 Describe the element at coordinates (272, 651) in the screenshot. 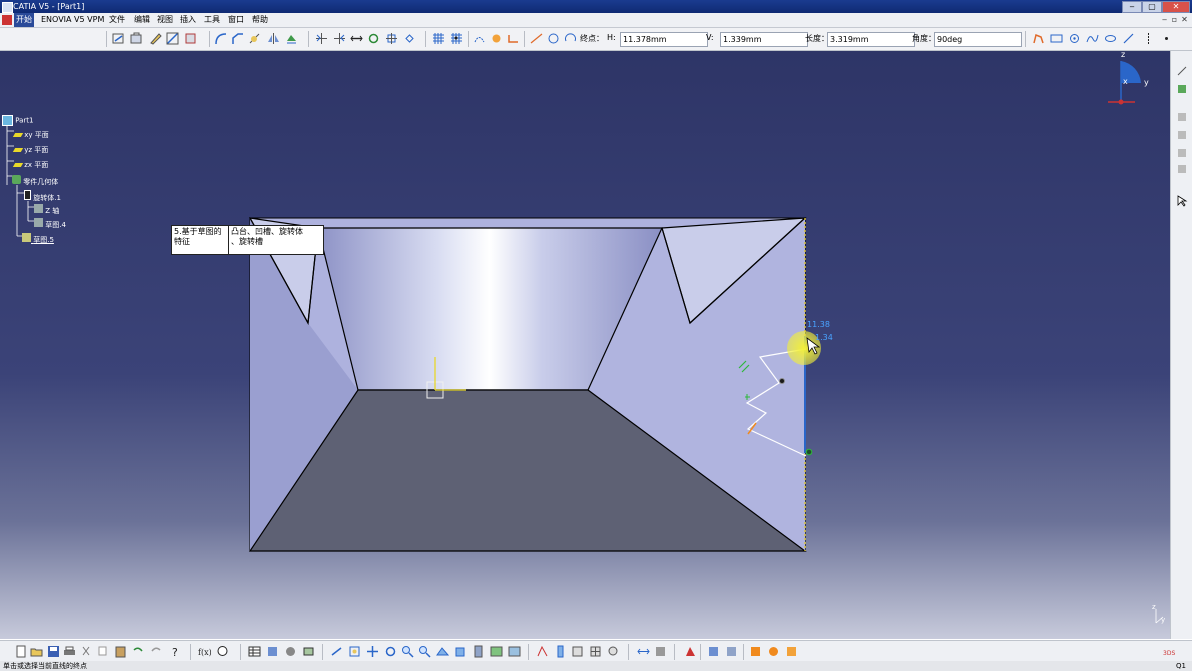

I see `catalog-icon` at that location.